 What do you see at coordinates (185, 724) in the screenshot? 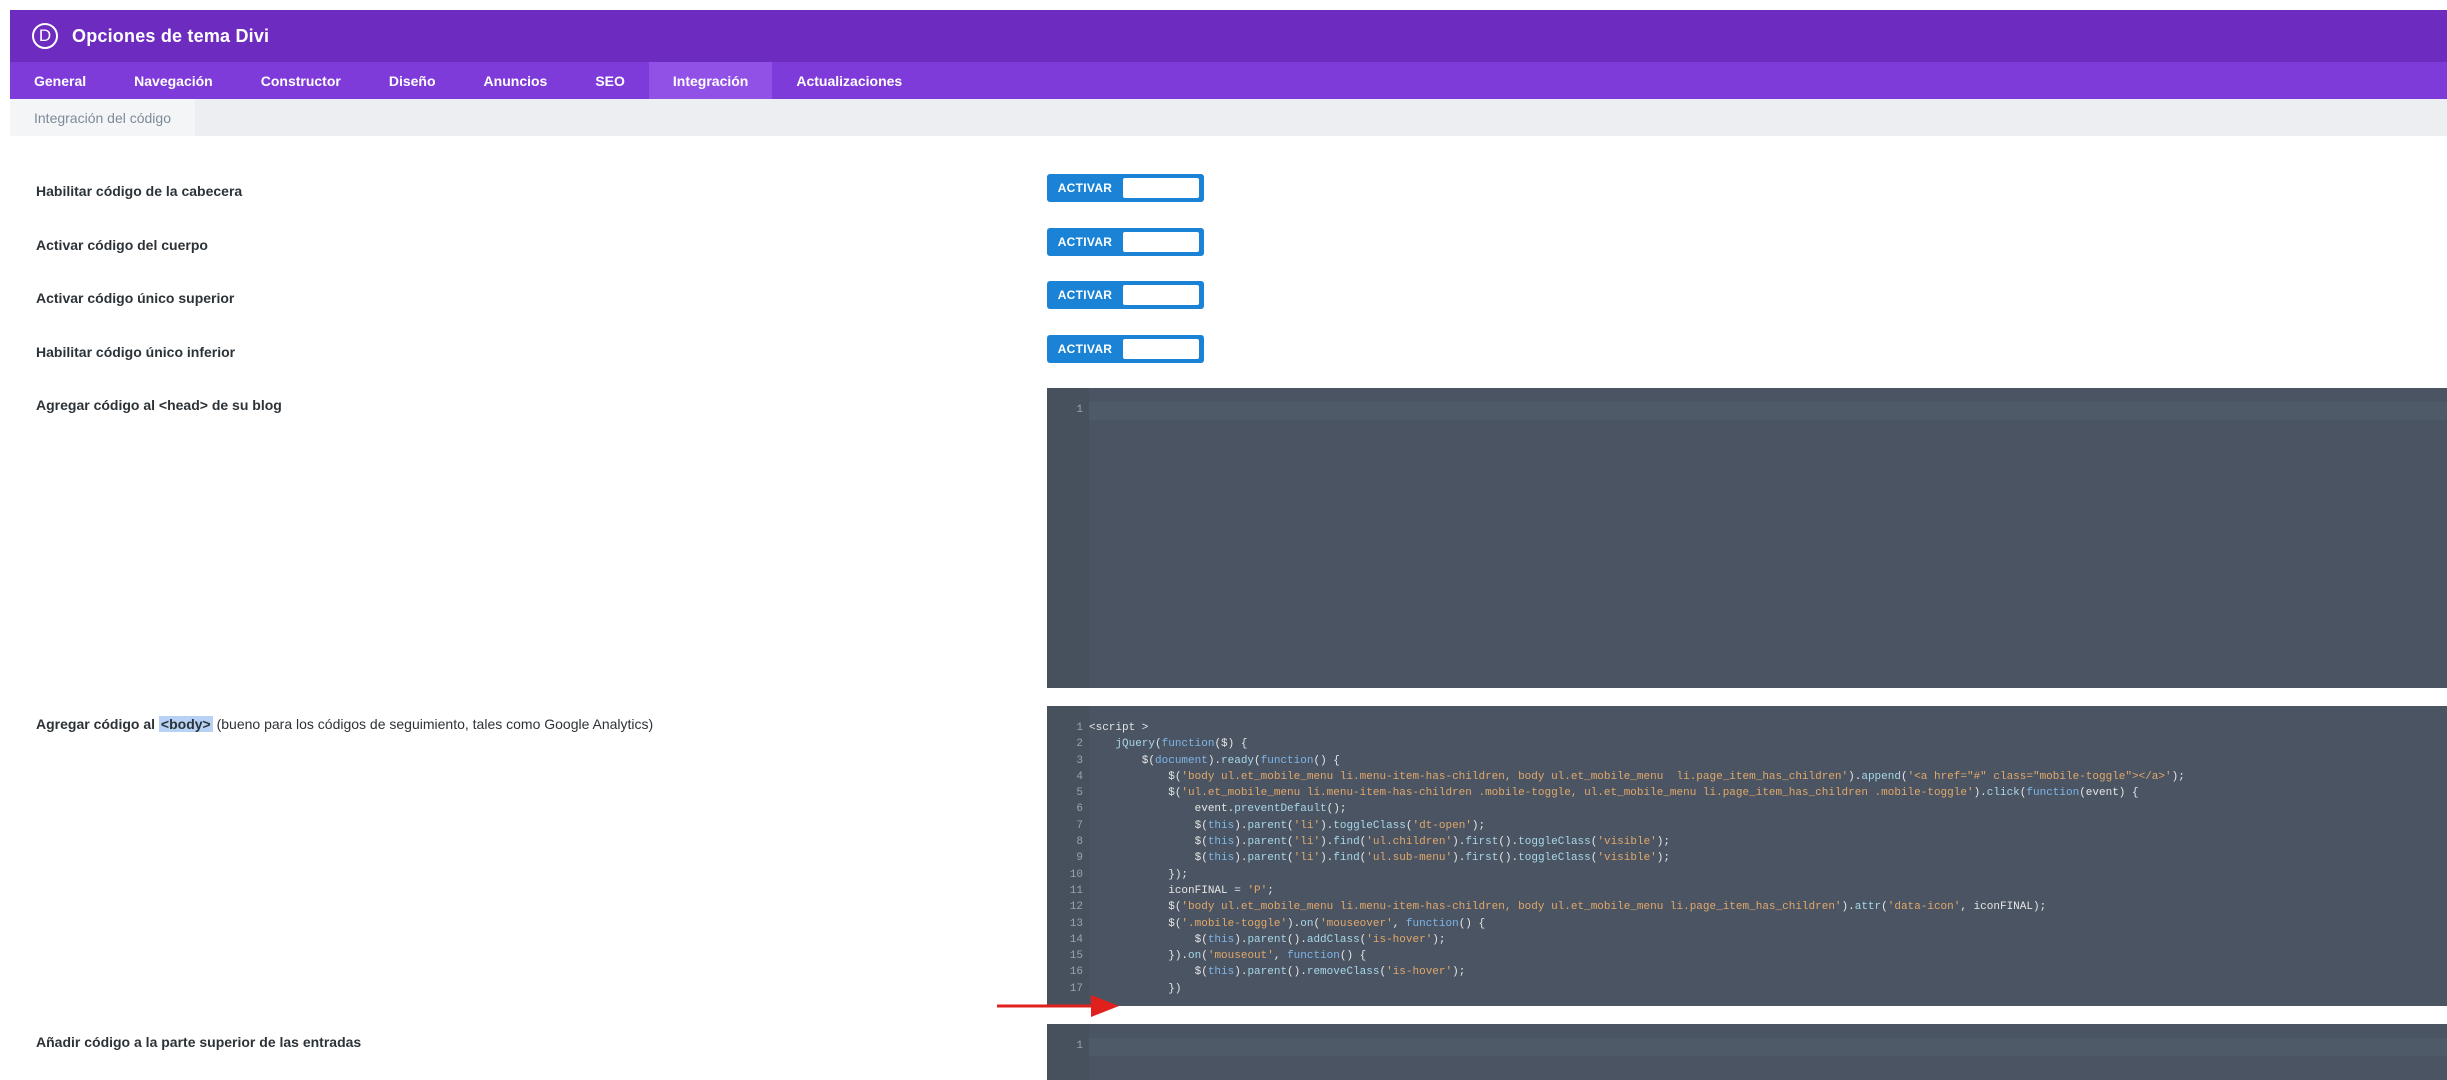
I see `body-tag-highlight: <body>` at bounding box center [185, 724].